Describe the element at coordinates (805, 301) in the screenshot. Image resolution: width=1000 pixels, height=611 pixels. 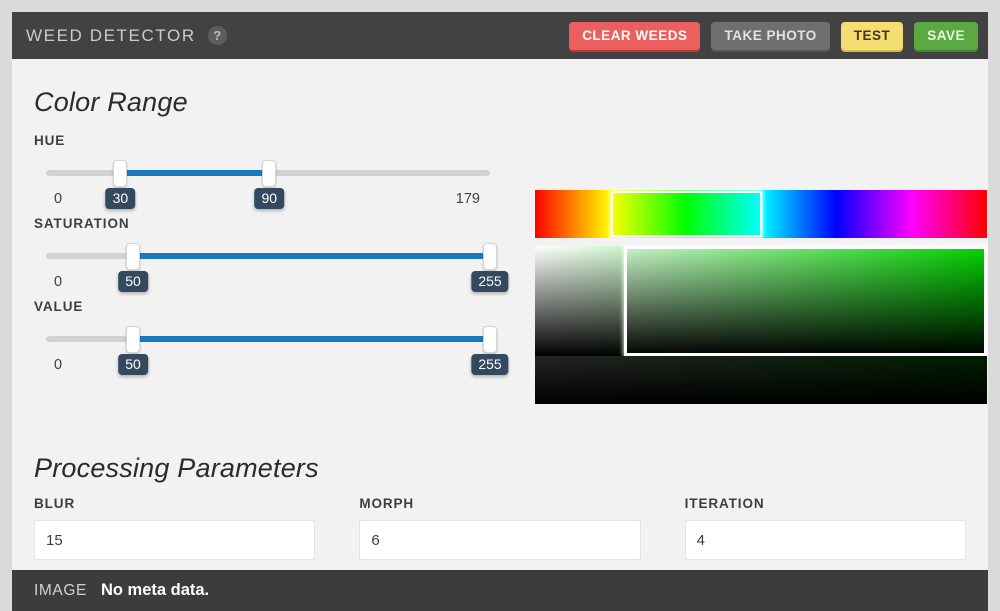
I see `sv-selection-box` at that location.